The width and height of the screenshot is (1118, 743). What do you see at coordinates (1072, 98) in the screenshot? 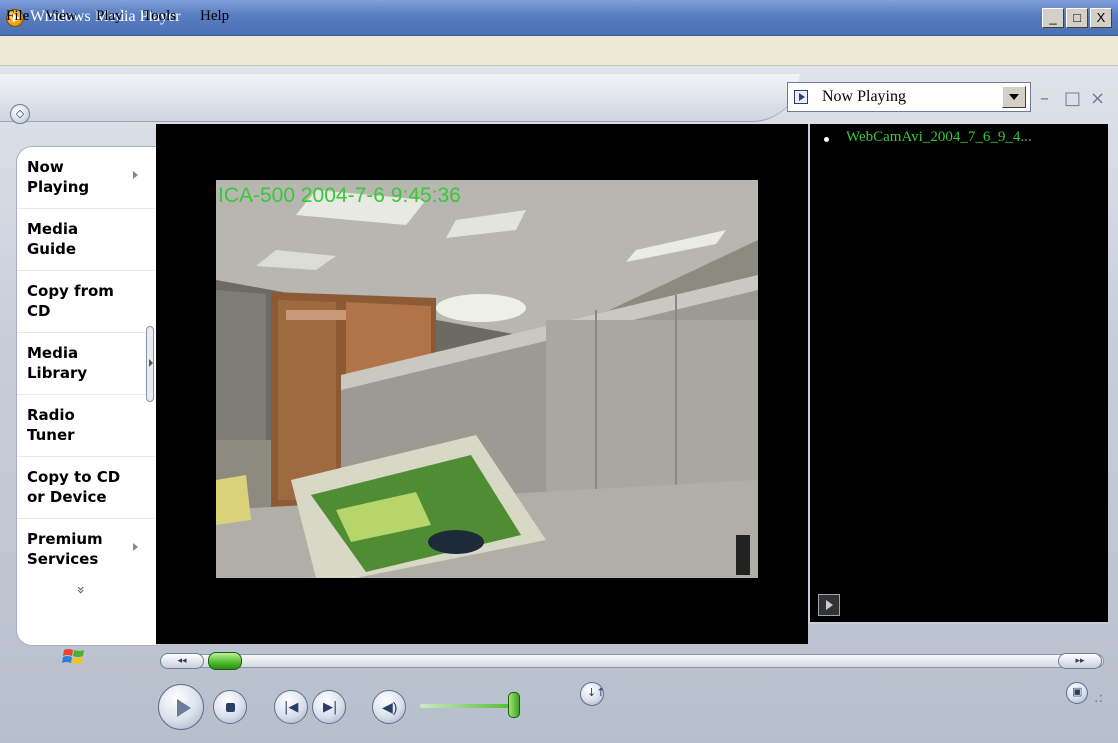
I see `playlist-restore-icon: □` at bounding box center [1072, 98].